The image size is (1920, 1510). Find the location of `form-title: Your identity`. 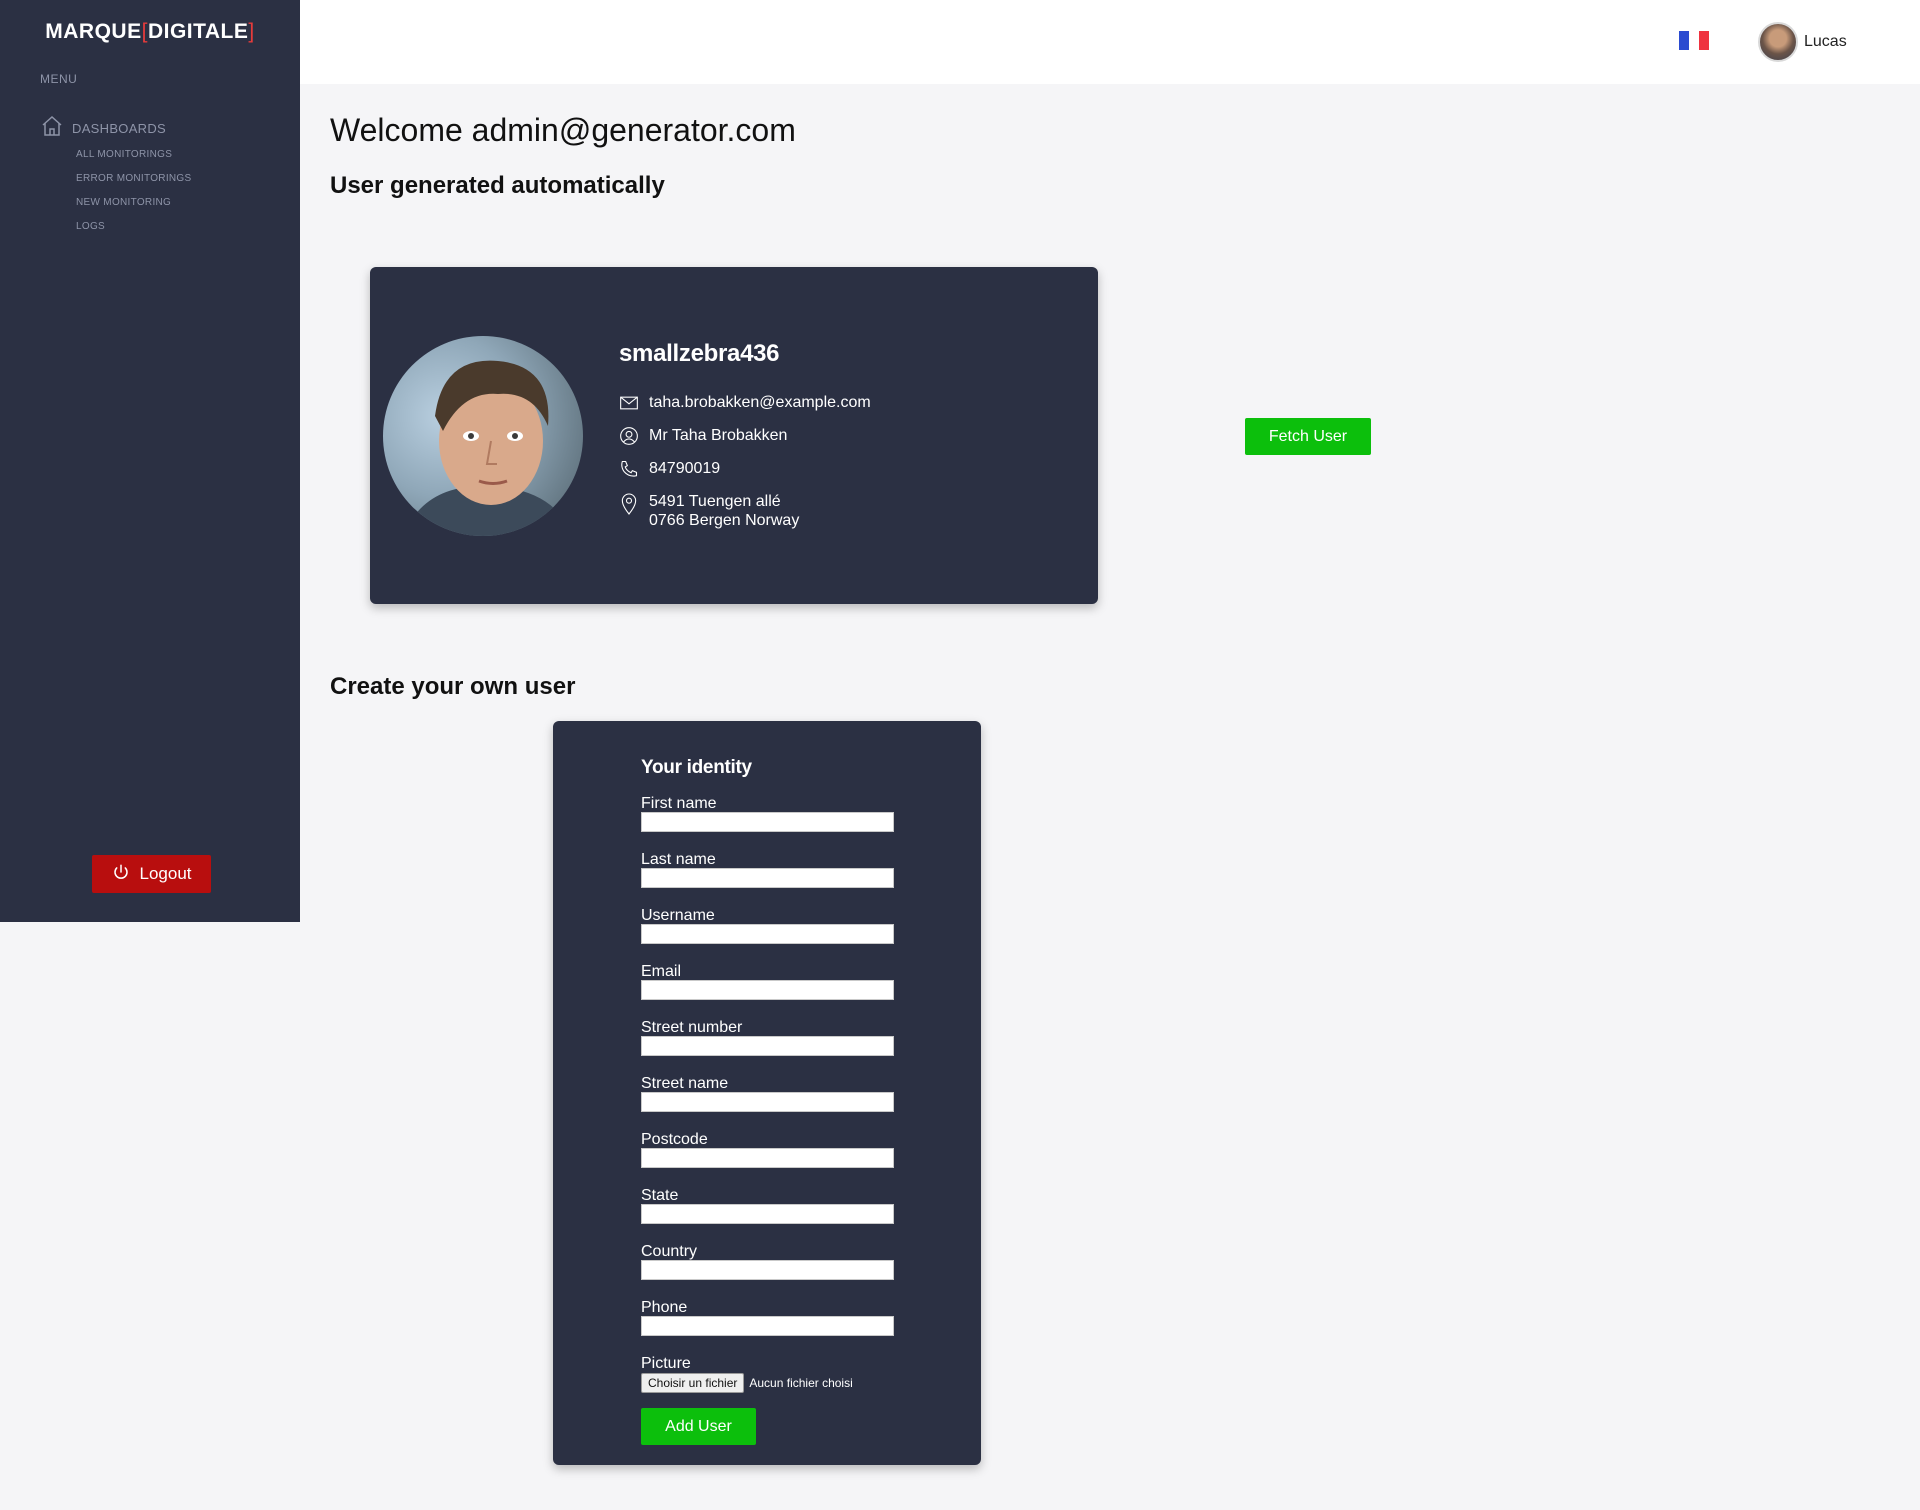

form-title: Your identity is located at coordinates (696, 767).